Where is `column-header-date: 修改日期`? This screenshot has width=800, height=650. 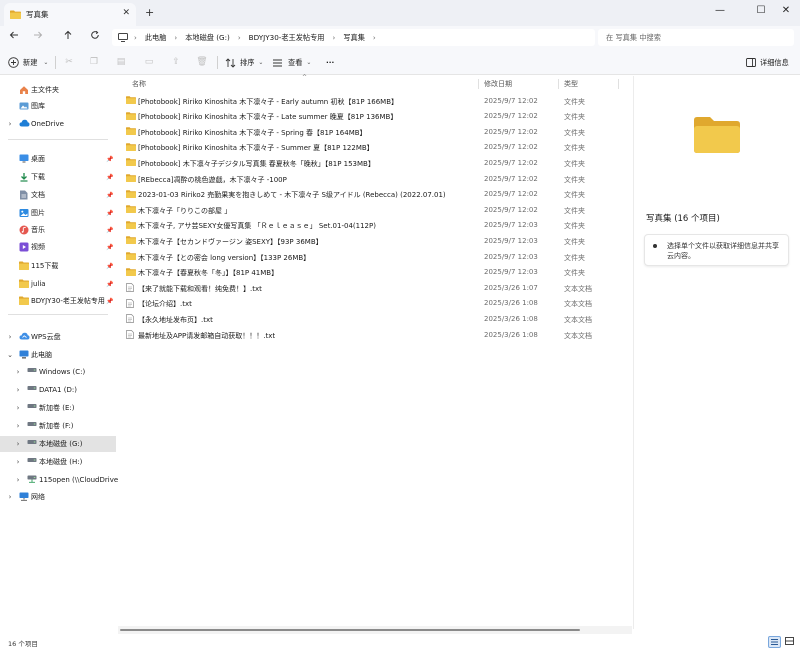
column-header-date: 修改日期 is located at coordinates (498, 84).